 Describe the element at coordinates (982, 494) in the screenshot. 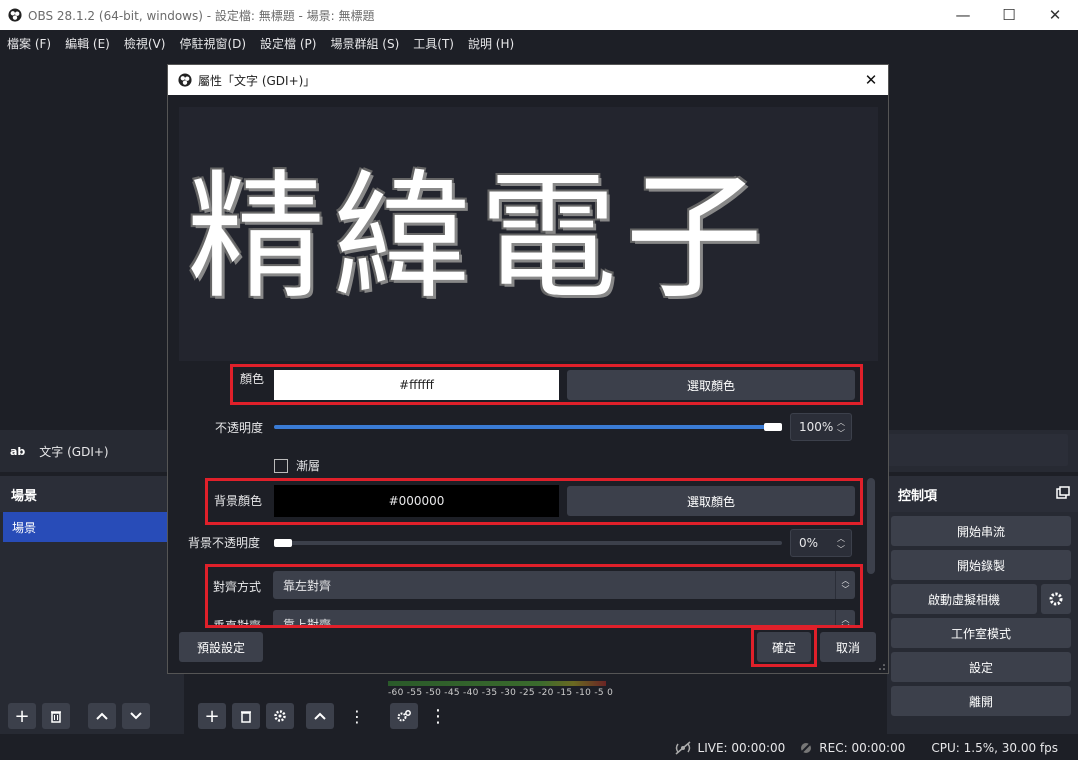

I see `controls-dock-title: 控制項` at that location.